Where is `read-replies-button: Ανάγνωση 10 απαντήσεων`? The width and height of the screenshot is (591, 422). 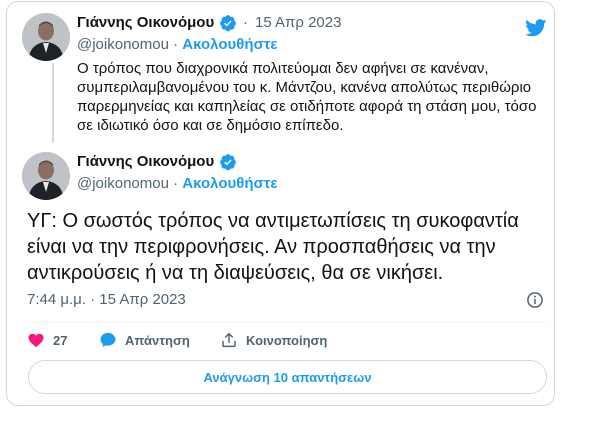 read-replies-button: Ανάγνωση 10 απαντήσεων is located at coordinates (287, 377).